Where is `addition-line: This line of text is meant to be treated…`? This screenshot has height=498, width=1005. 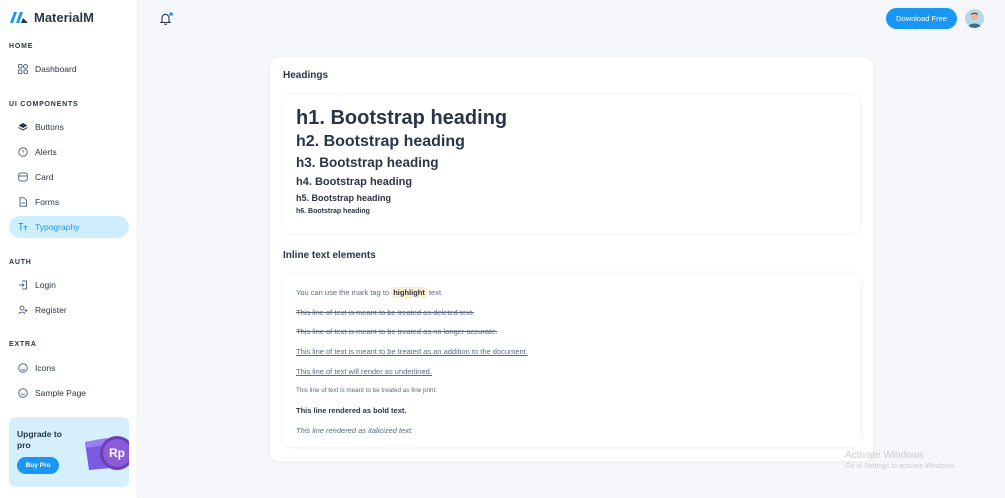
addition-line: This line of text is meant to be treated… is located at coordinates (412, 351).